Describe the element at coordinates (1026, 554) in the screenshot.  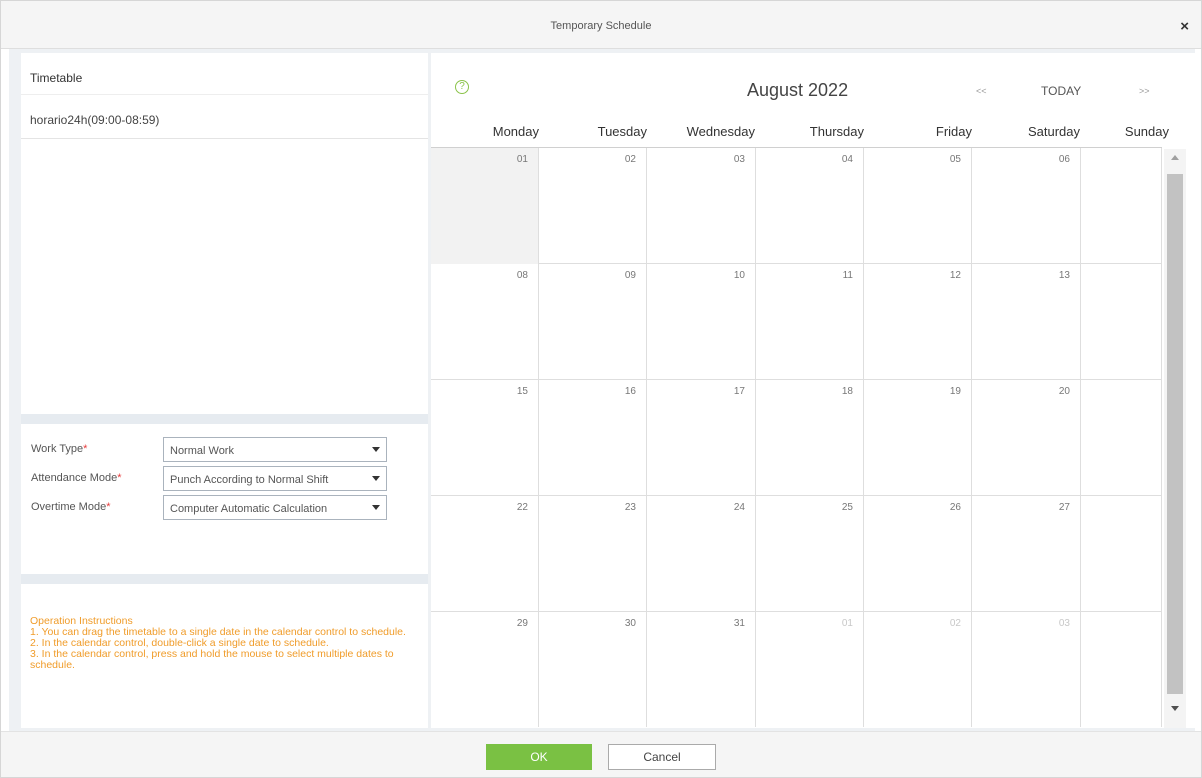
I see `calendar-day-cell: 27` at that location.